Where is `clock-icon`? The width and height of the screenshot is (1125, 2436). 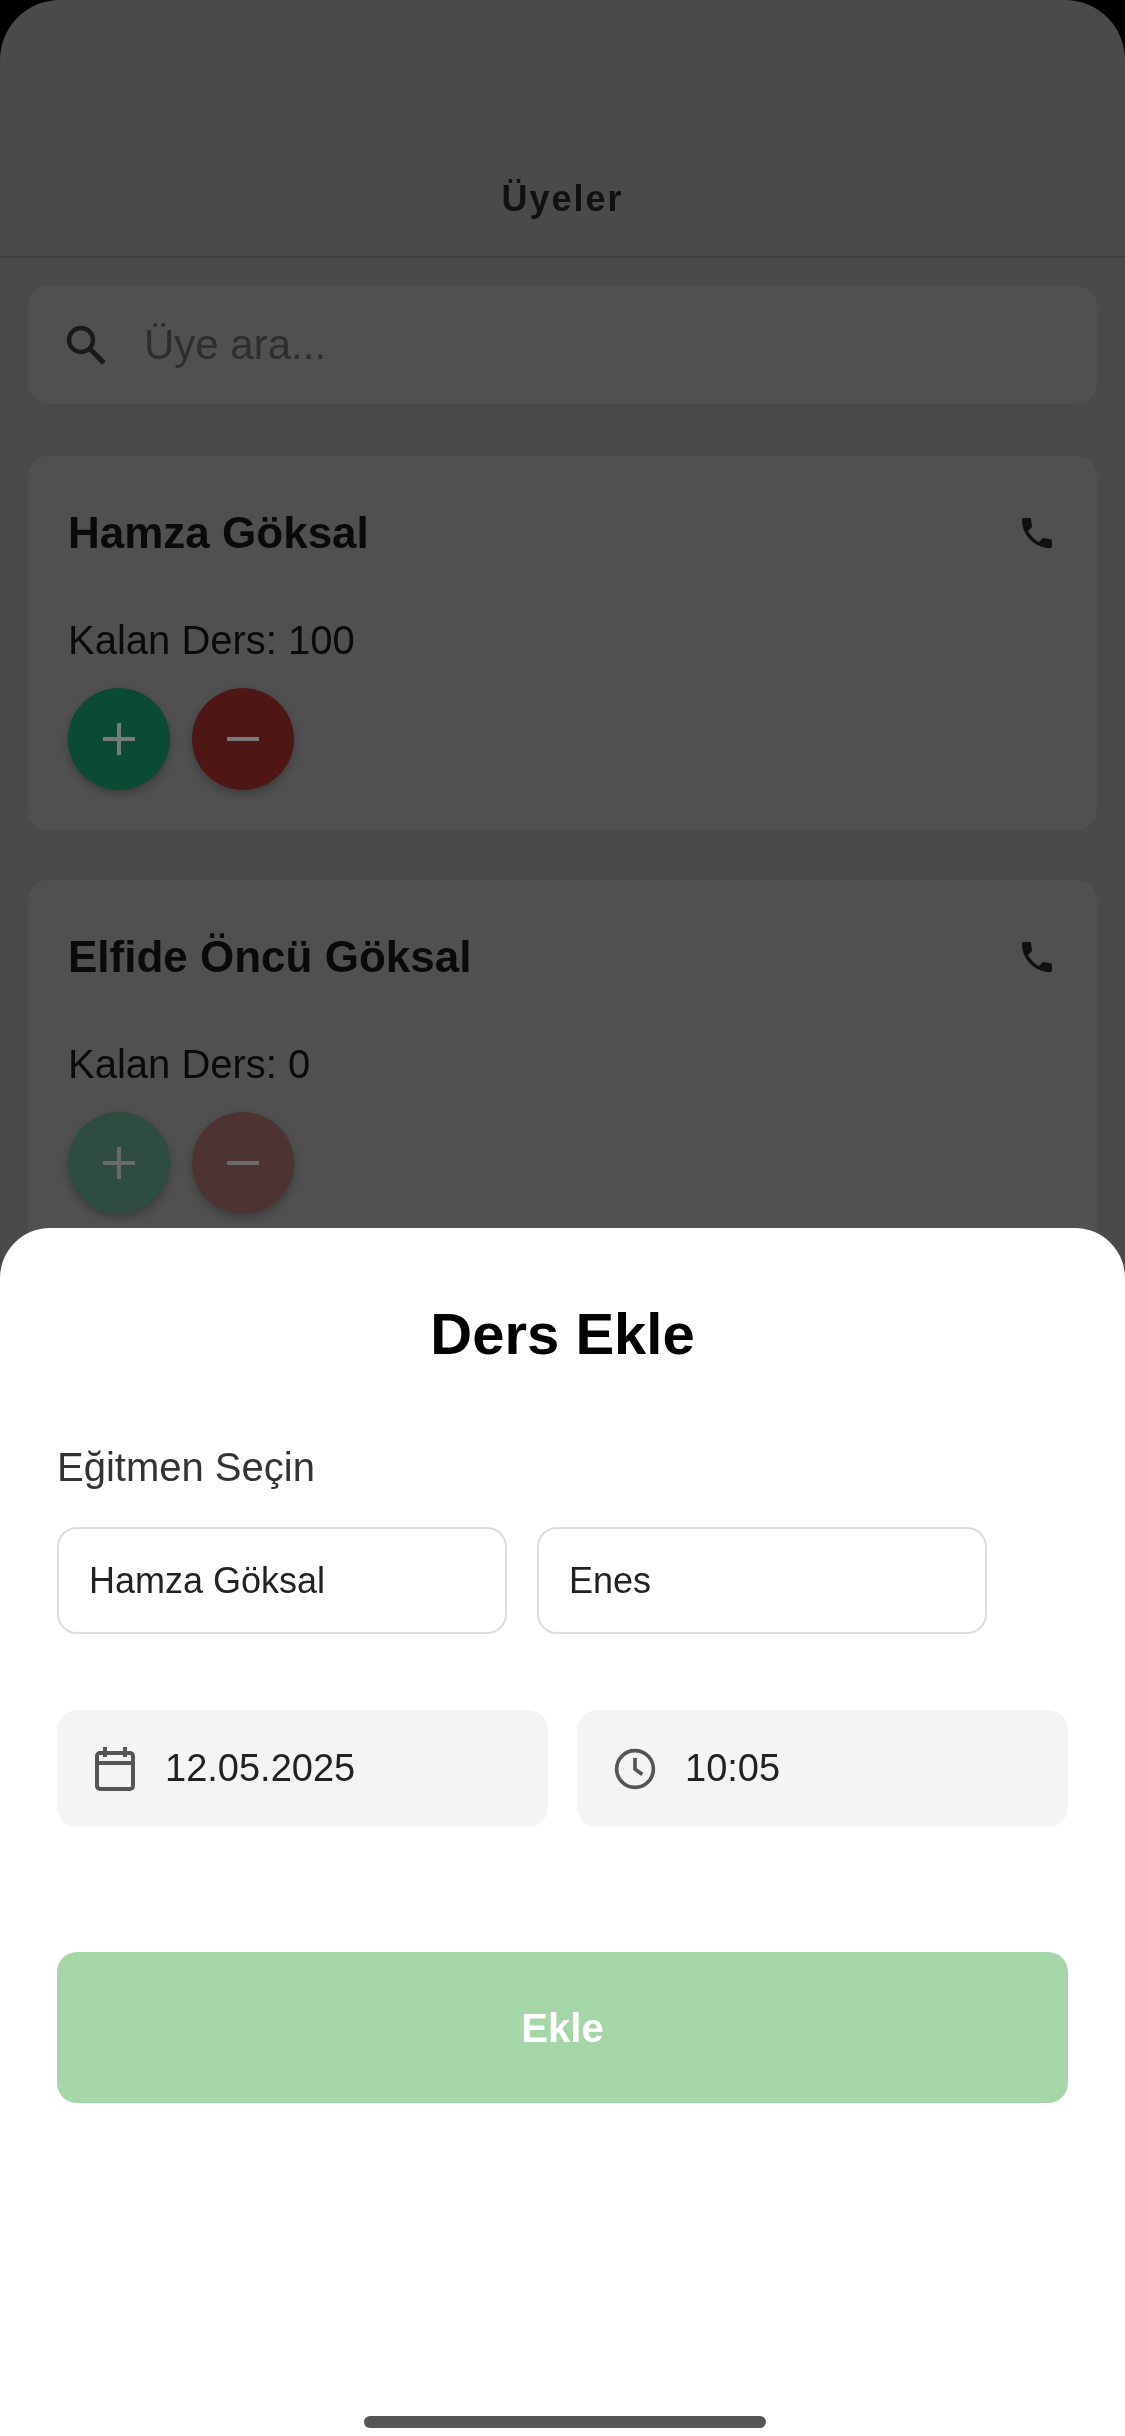 clock-icon is located at coordinates (635, 1768).